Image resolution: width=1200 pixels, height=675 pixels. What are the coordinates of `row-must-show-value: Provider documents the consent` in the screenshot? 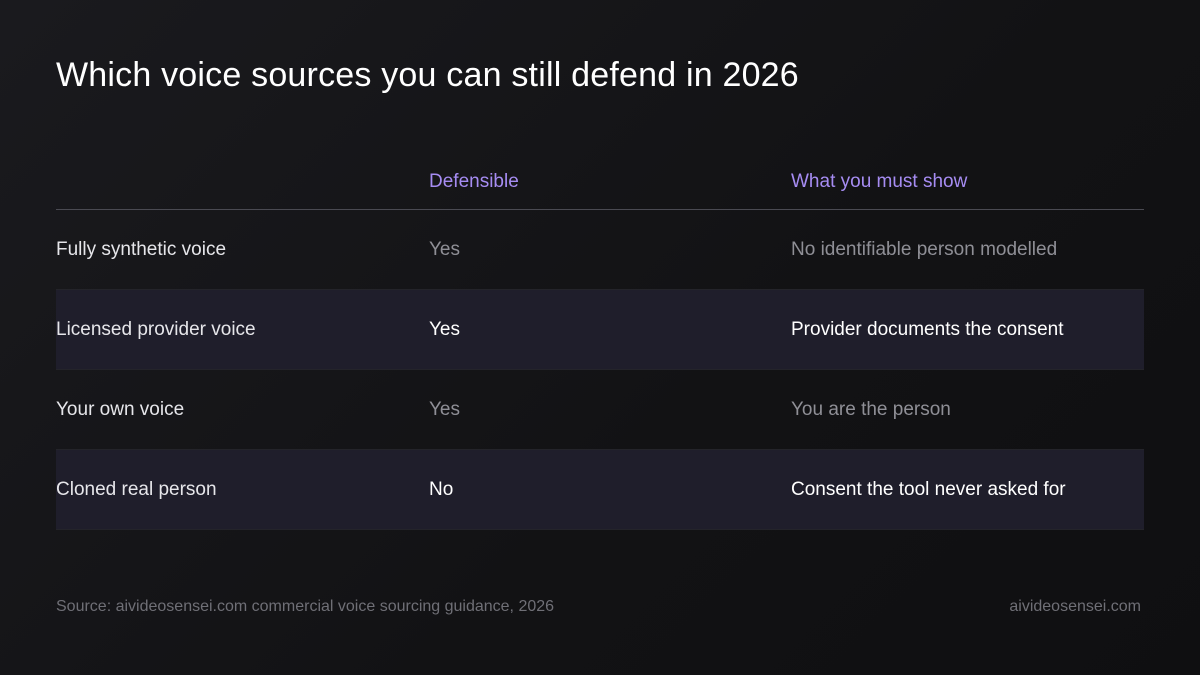 It's located at (927, 329).